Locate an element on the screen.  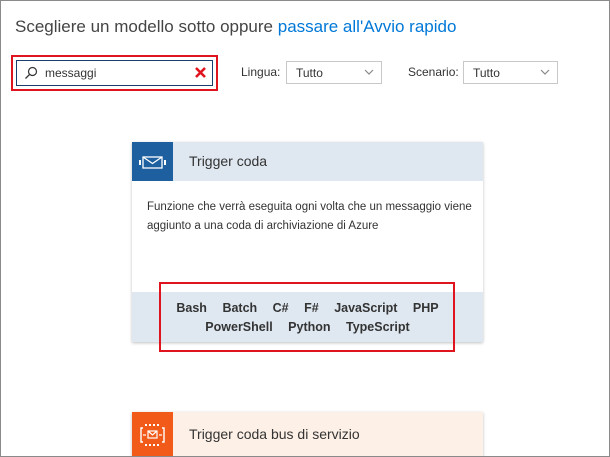
language-link-csharp: C# is located at coordinates (281, 308).